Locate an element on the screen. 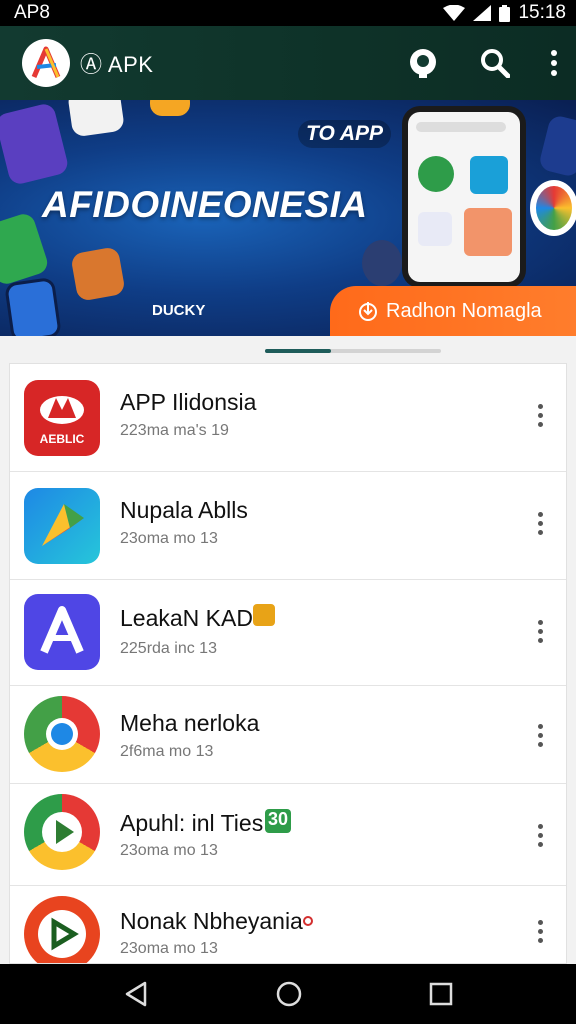 The height and width of the screenshot is (1024, 576). overflow-menu-icon is located at coordinates (554, 63).